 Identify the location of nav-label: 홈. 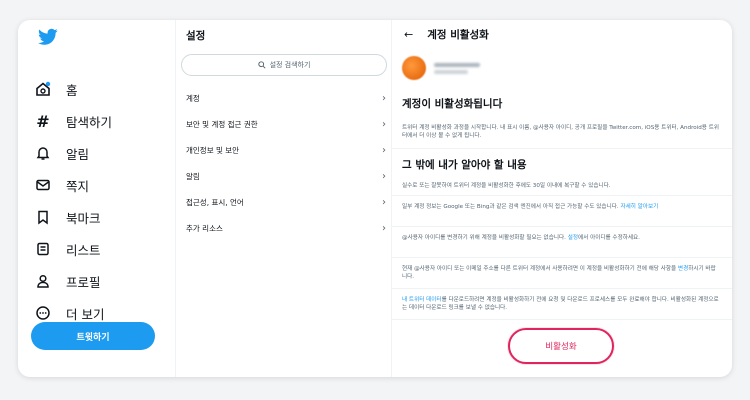
(72, 90).